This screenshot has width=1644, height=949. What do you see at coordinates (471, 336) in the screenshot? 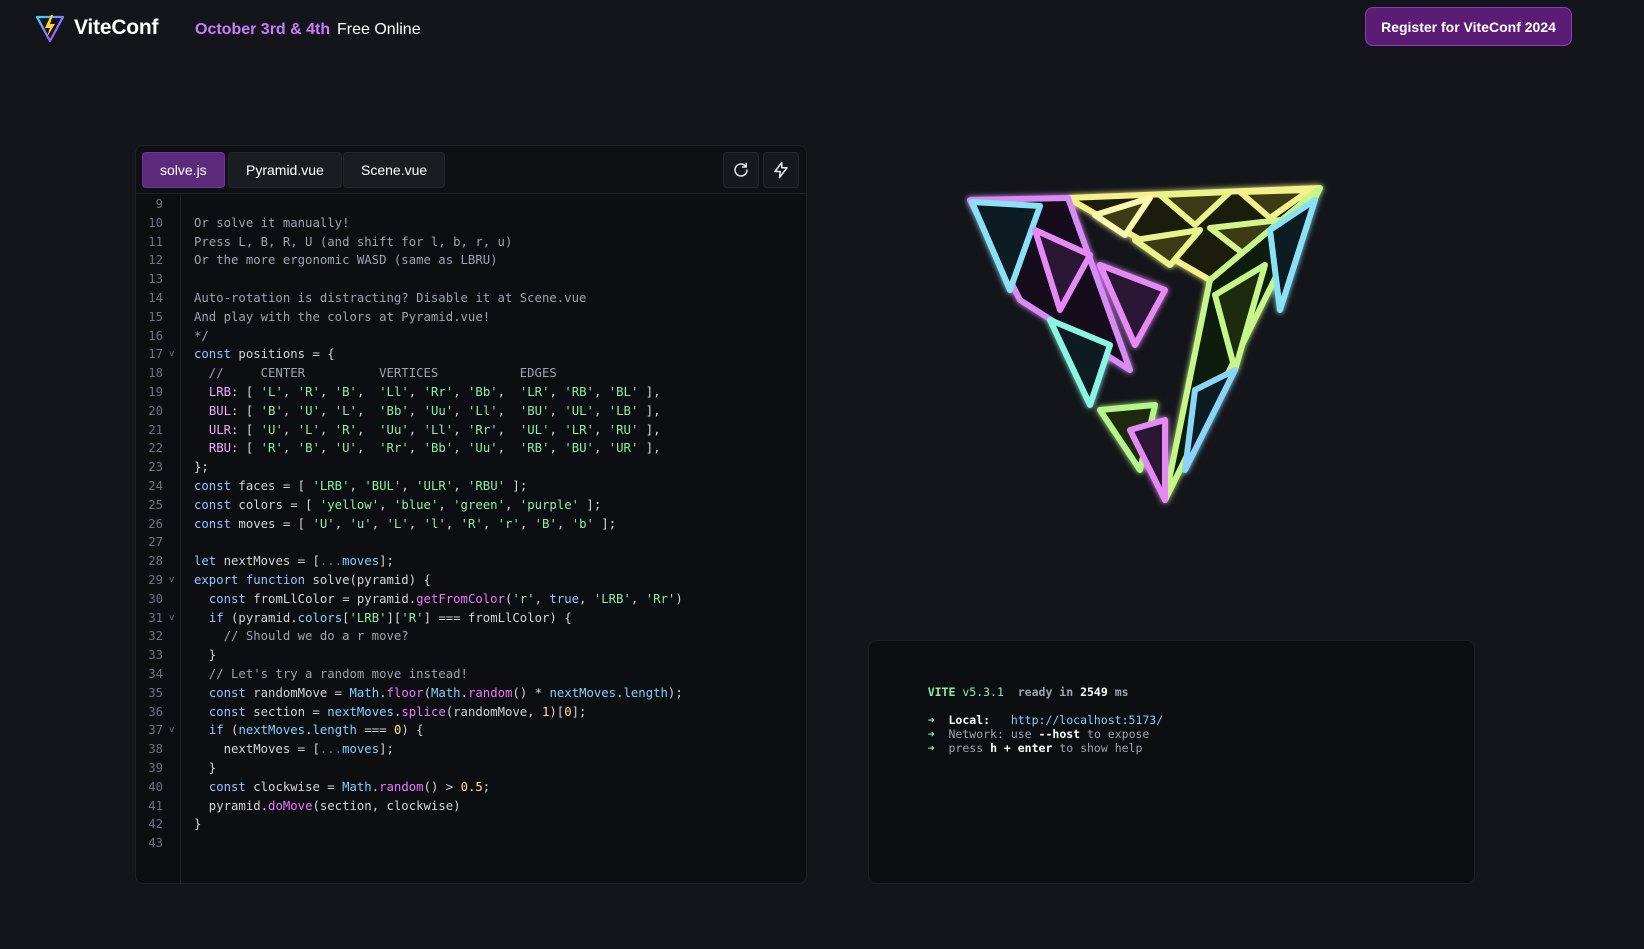
I see `code-line: 16 */` at bounding box center [471, 336].